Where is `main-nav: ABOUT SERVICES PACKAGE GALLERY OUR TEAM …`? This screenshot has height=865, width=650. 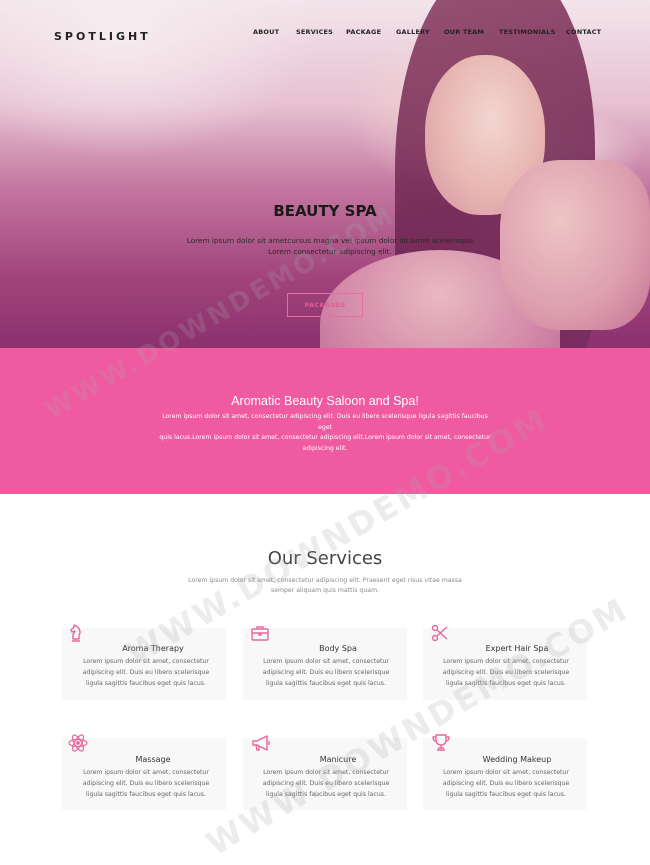 main-nav: ABOUT SERVICES PACKAGE GALLERY OUR TEAM … is located at coordinates (325, 34).